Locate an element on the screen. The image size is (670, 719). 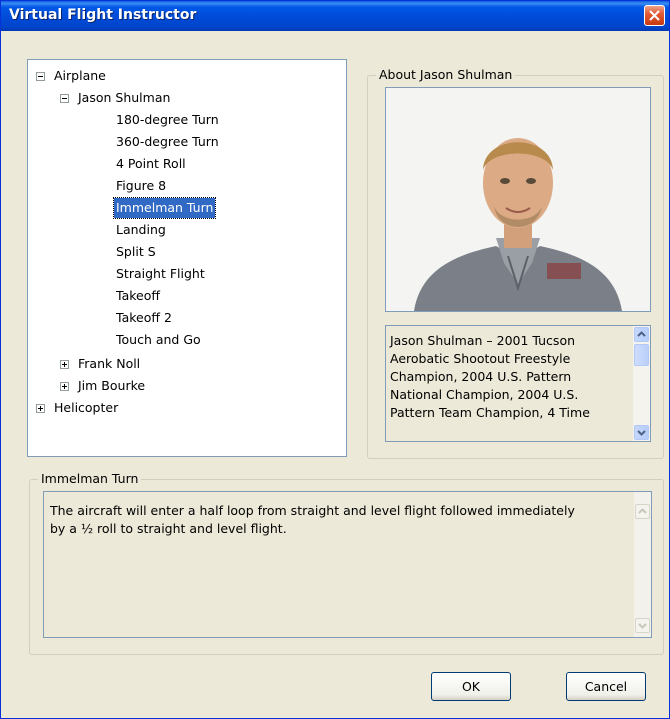
tree-label-airplane: Airplane is located at coordinates (80, 76).